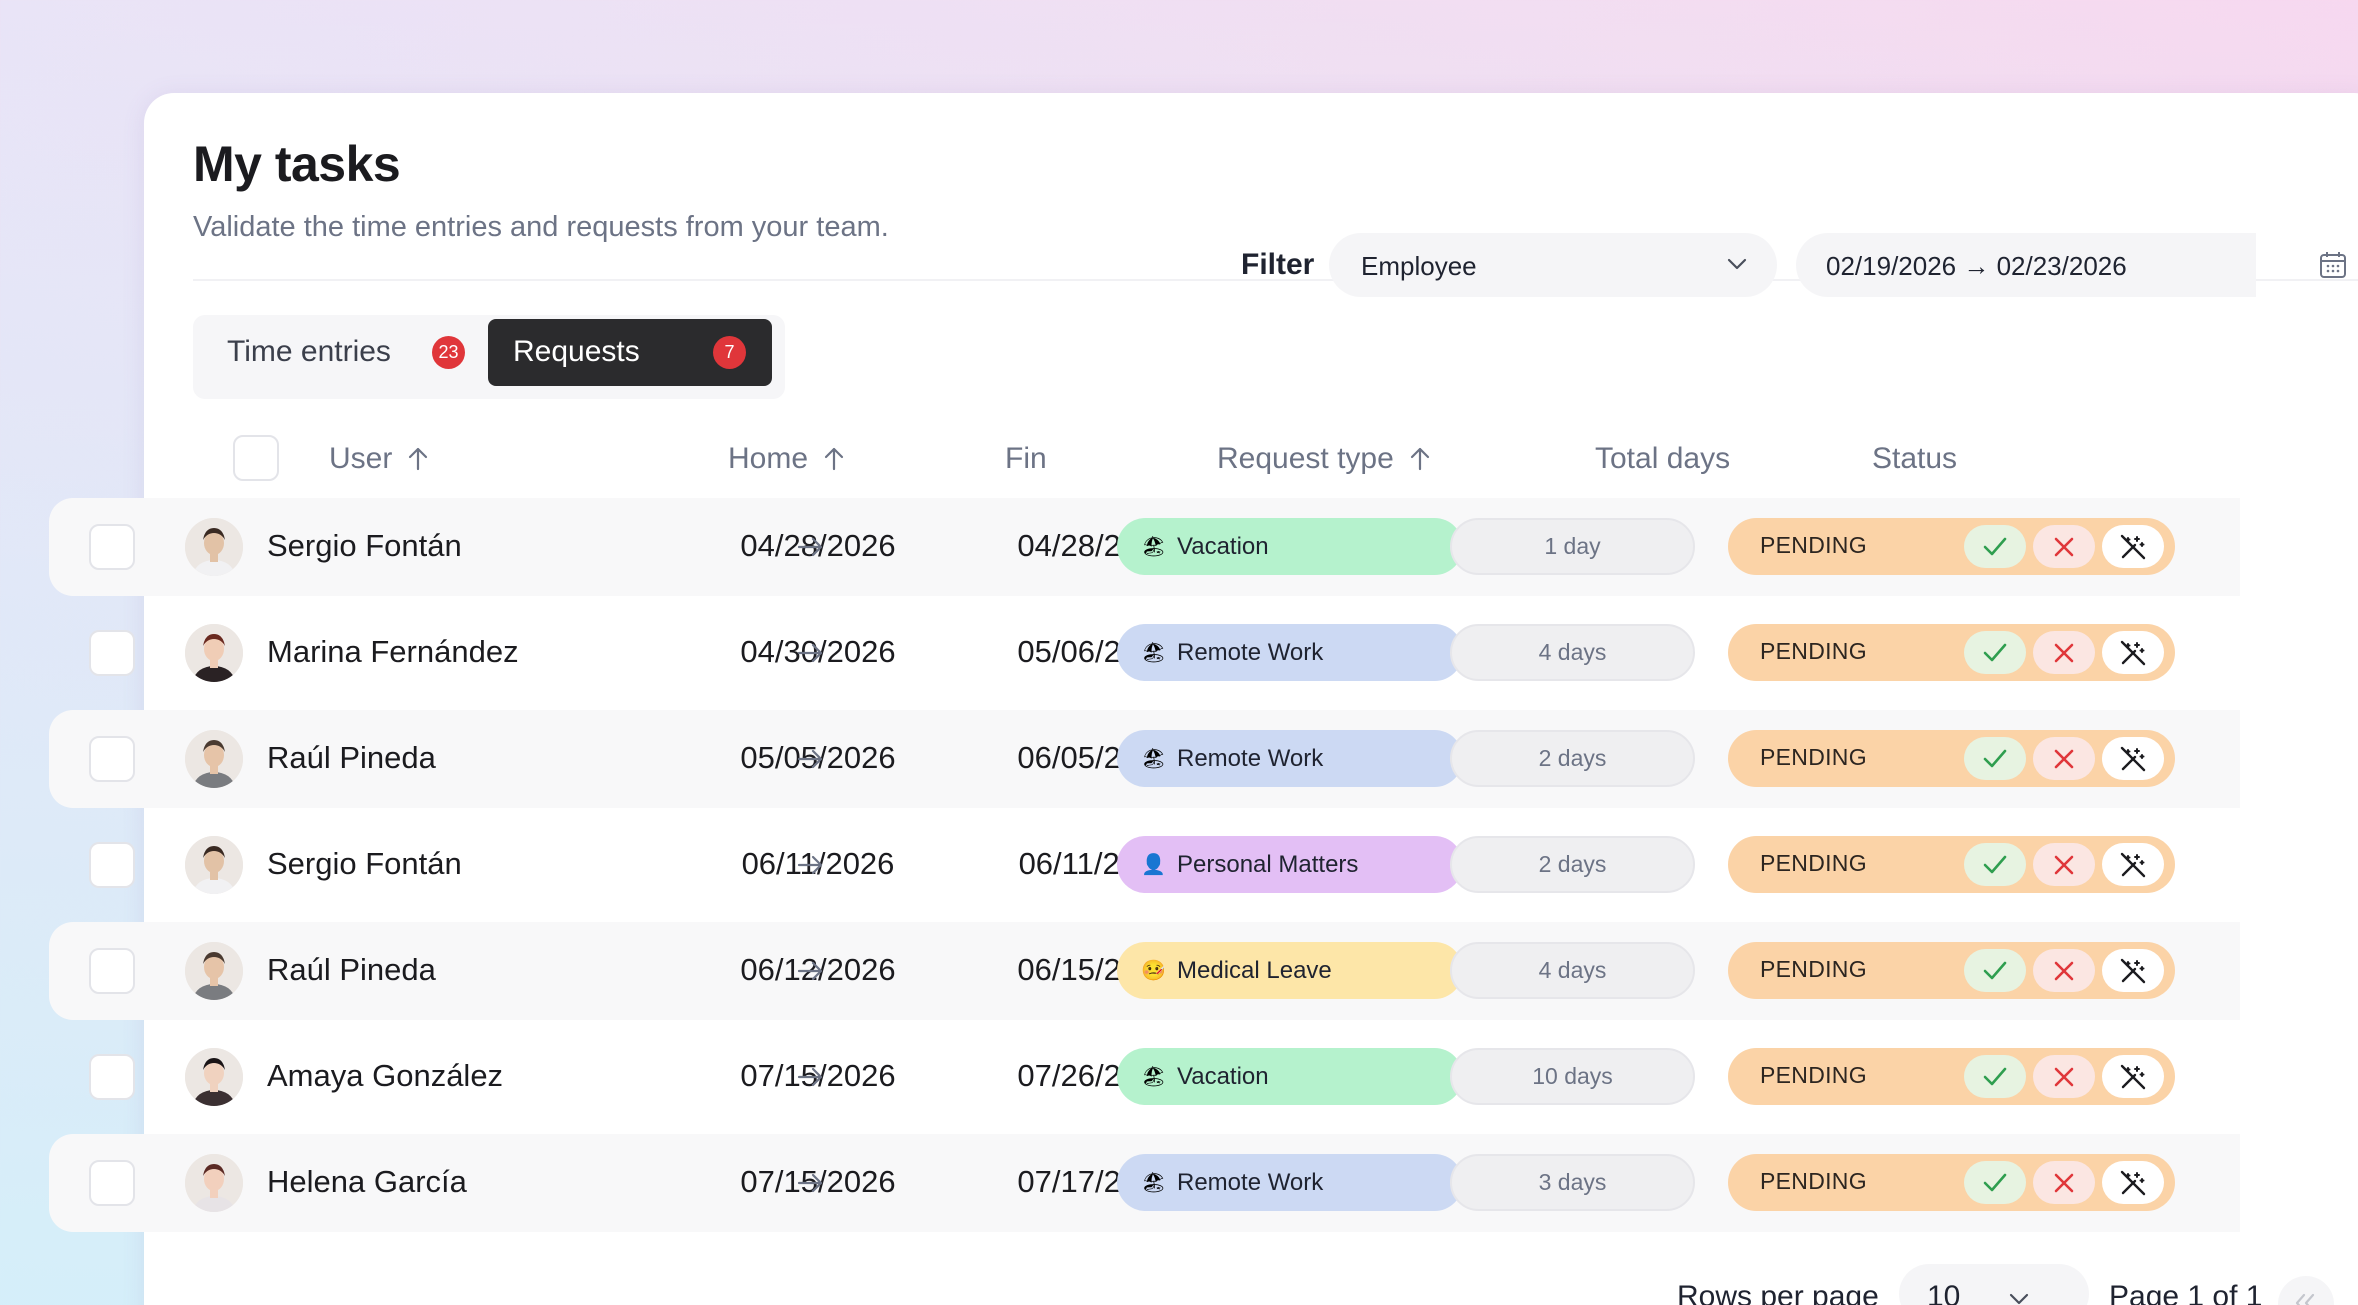  I want to click on column-header-request-type: Request type, so click(1324, 459).